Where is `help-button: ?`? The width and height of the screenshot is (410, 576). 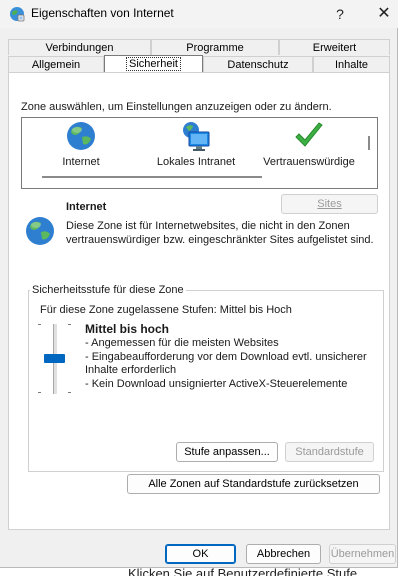 help-button: ? is located at coordinates (340, 14).